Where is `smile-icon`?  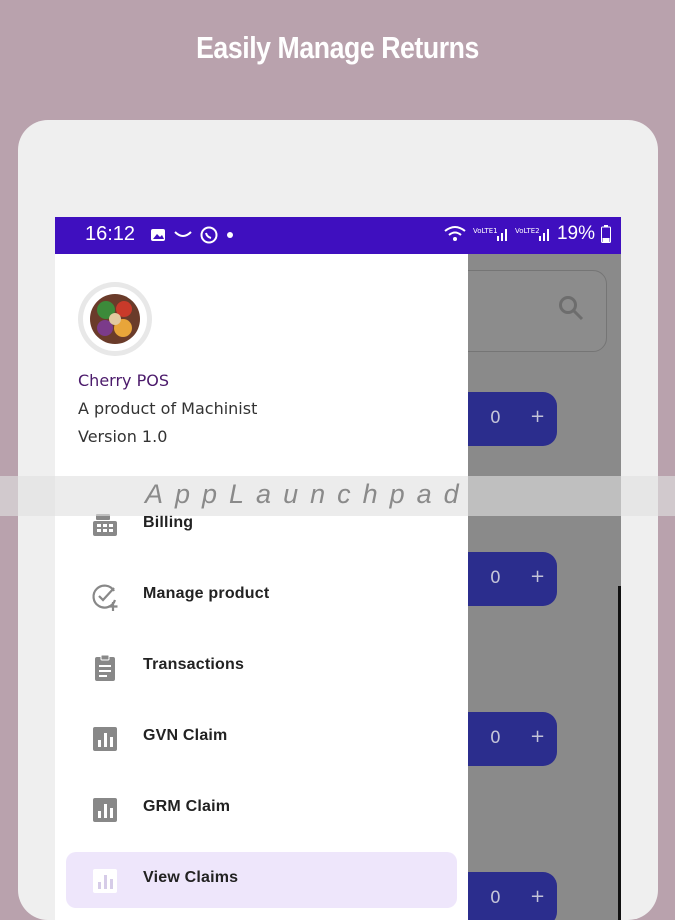 smile-icon is located at coordinates (183, 234).